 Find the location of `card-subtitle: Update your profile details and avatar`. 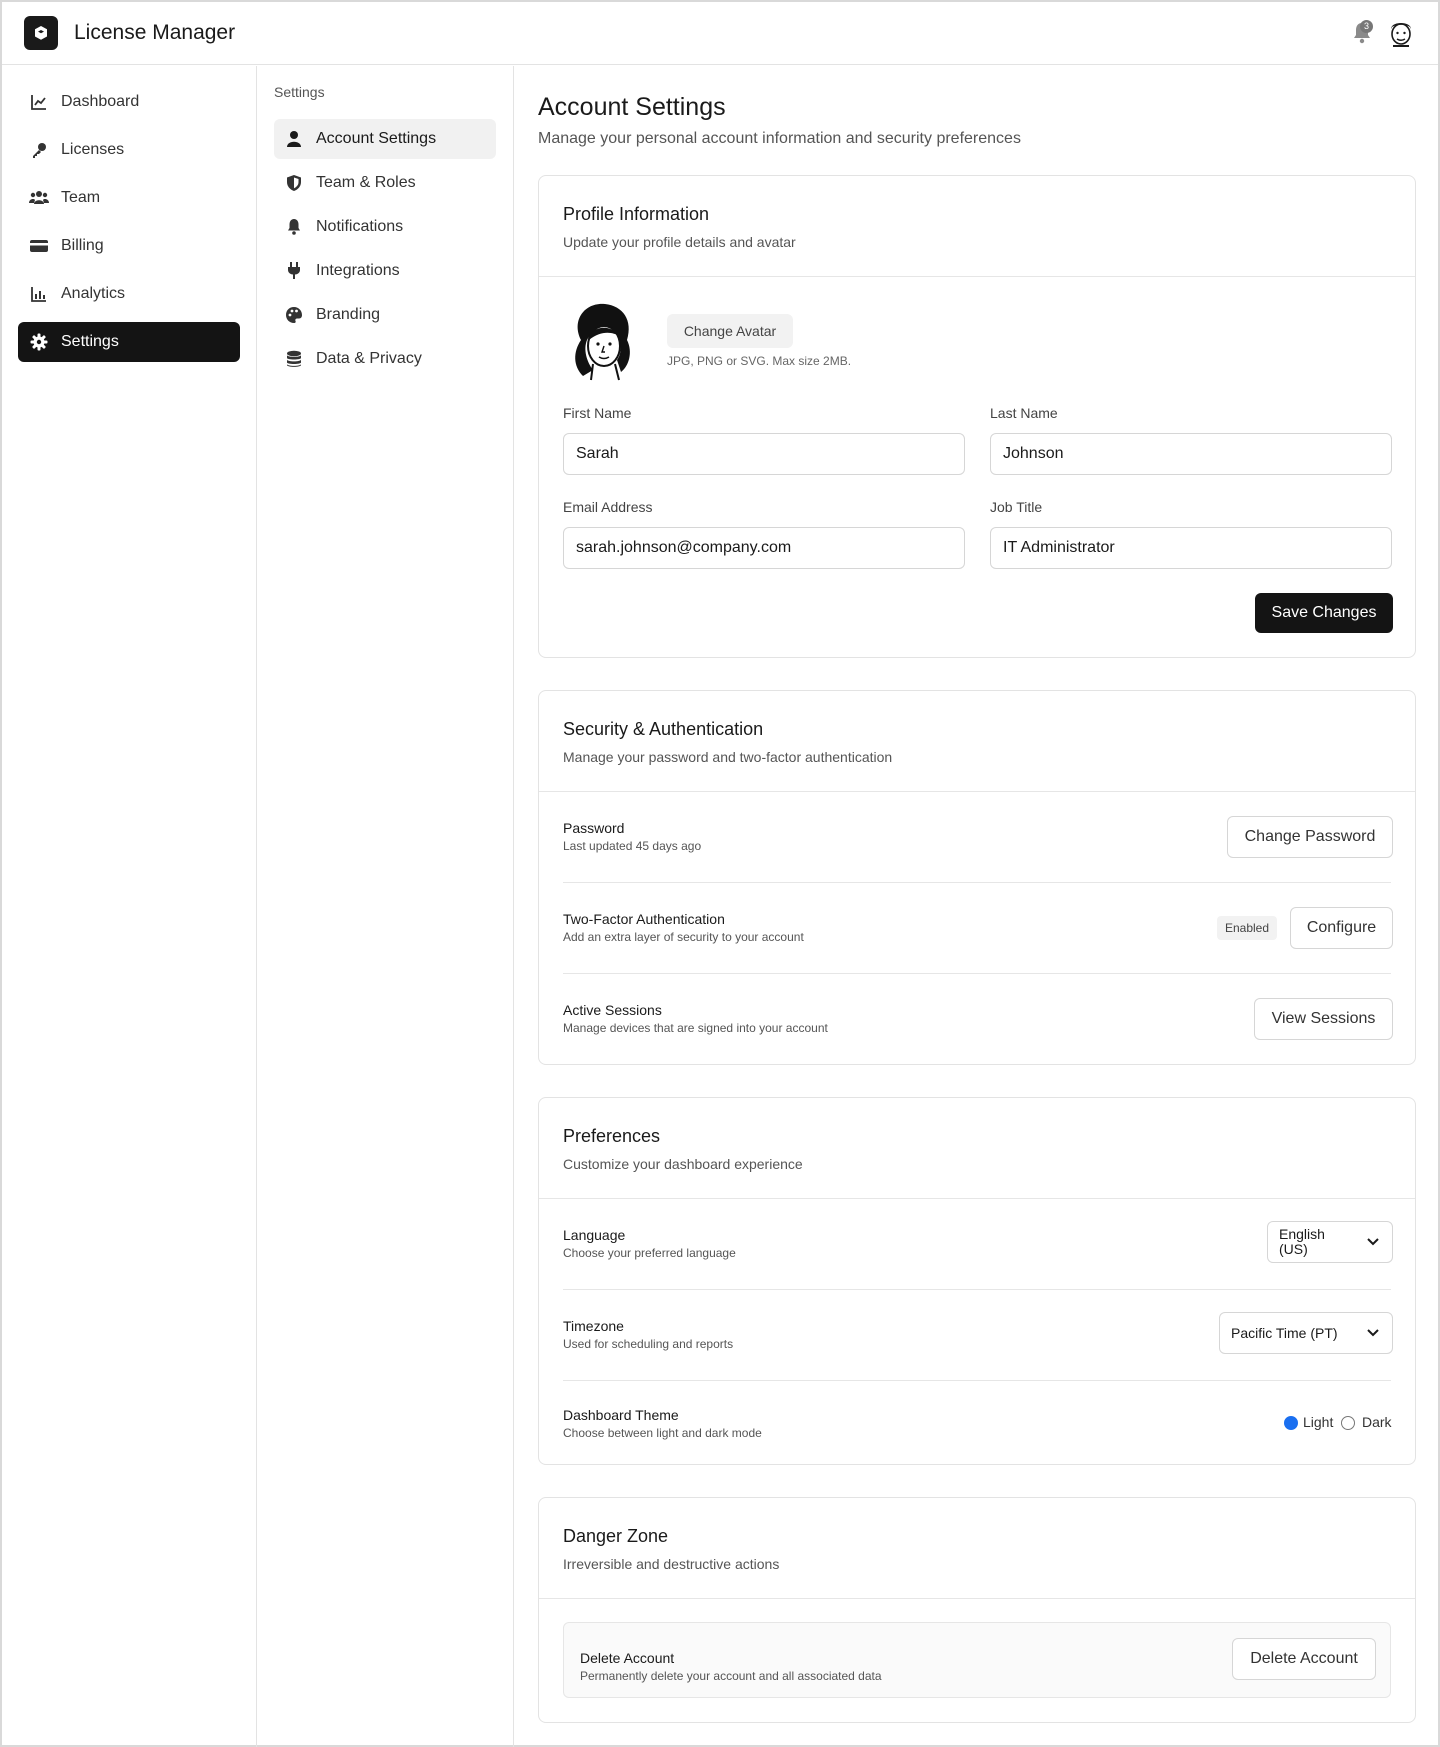

card-subtitle: Update your profile details and avatar is located at coordinates (679, 242).